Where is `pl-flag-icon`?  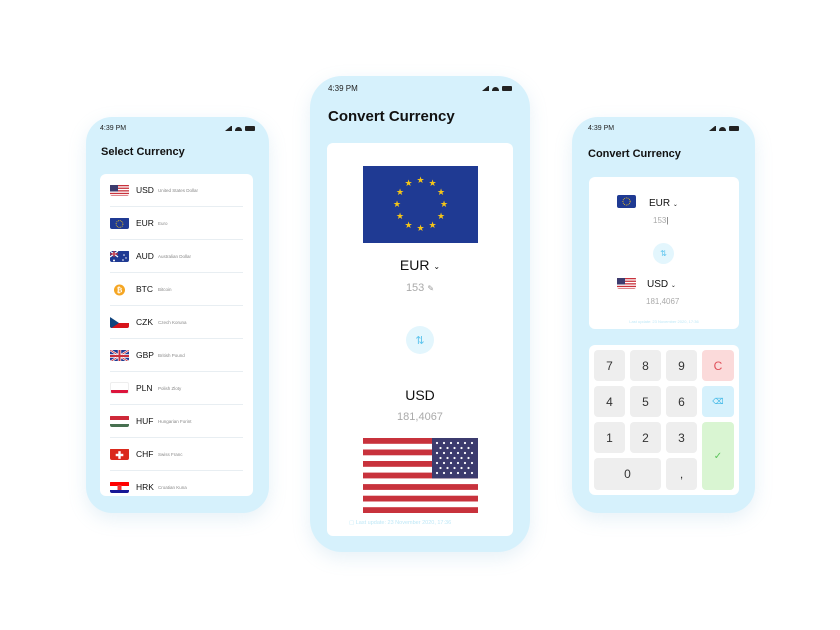
pl-flag-icon is located at coordinates (119, 388).